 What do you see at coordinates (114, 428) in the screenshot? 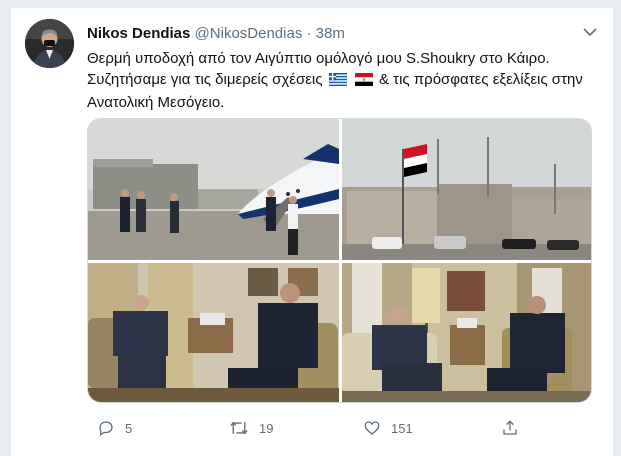
I see `reply-button: 5` at bounding box center [114, 428].